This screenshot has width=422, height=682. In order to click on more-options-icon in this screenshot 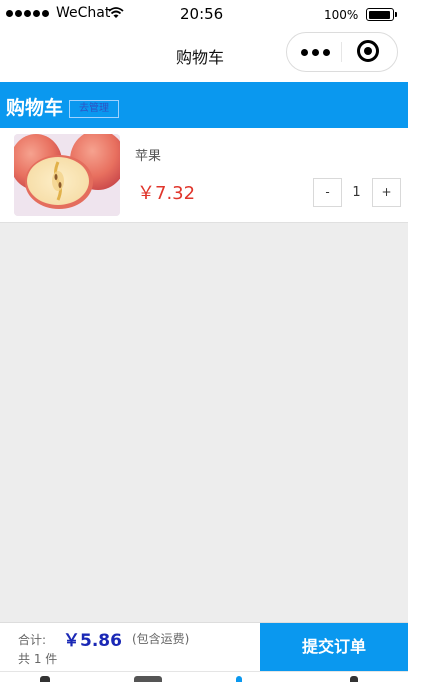, I will do `click(317, 52)`.